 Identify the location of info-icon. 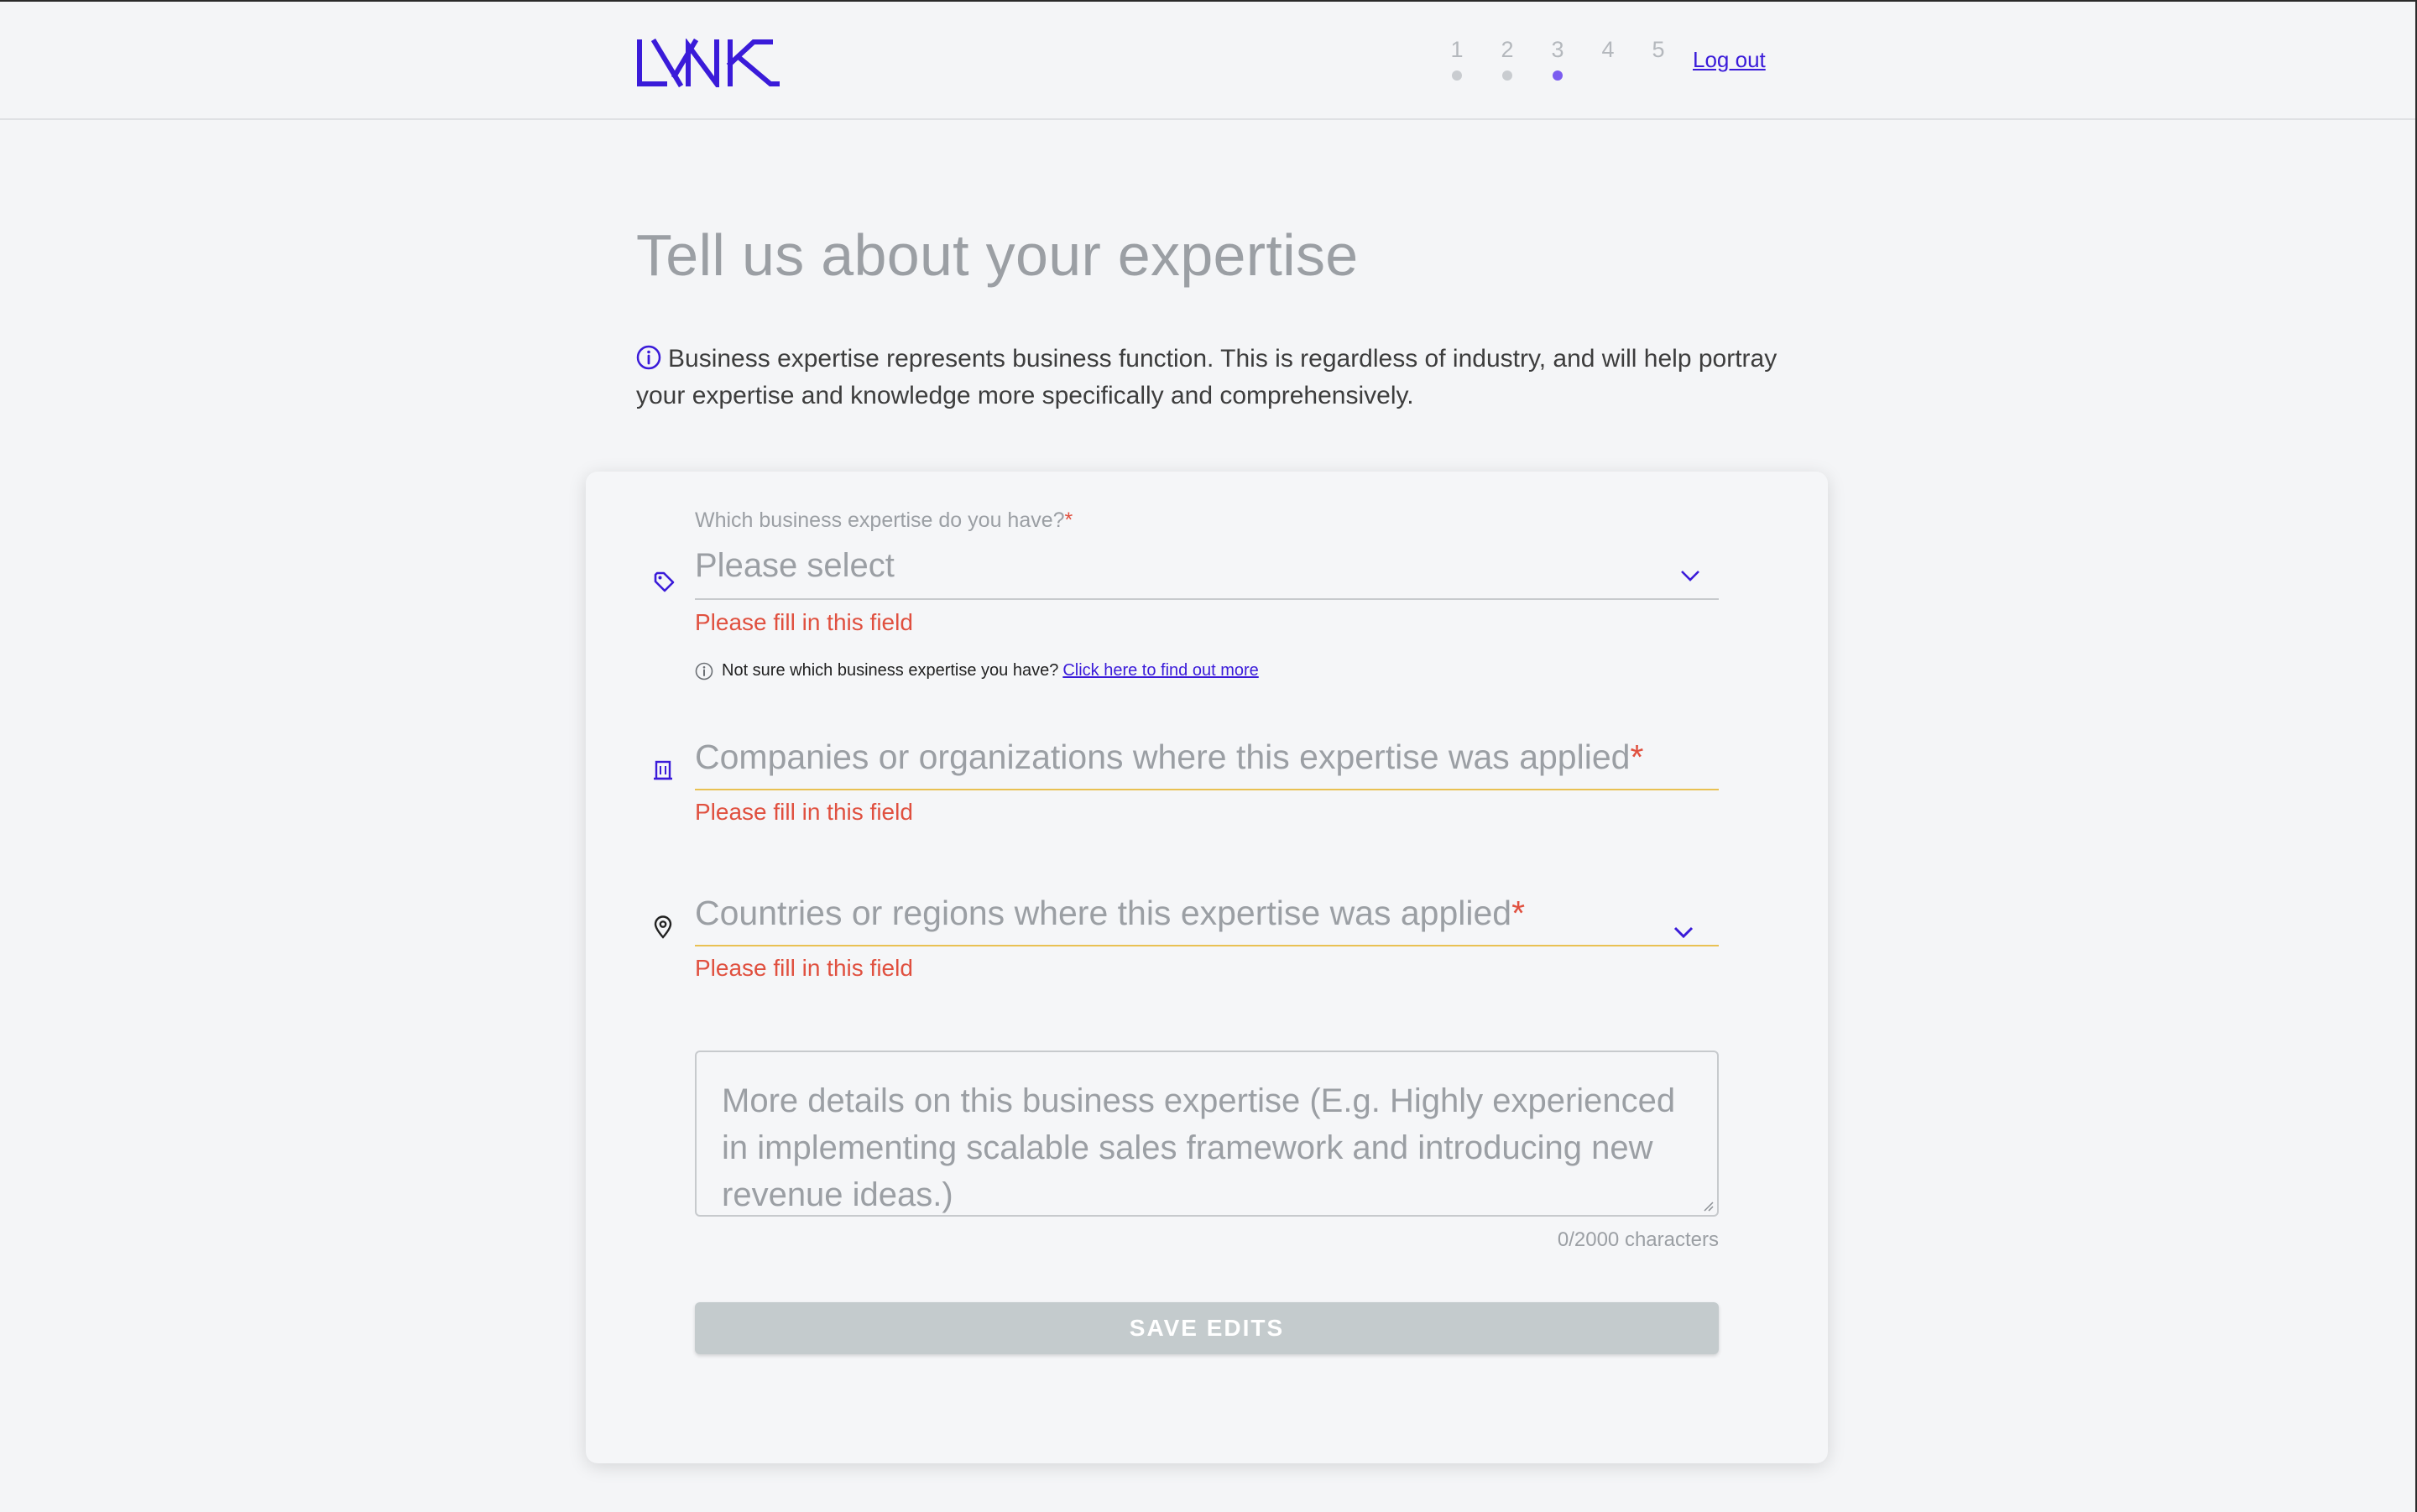
(648, 358).